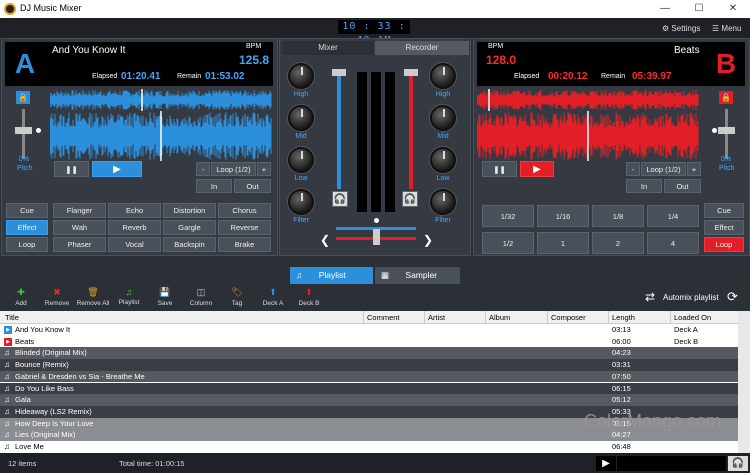 The width and height of the screenshot is (750, 473). I want to click on minimize-button: —, so click(665, 9).